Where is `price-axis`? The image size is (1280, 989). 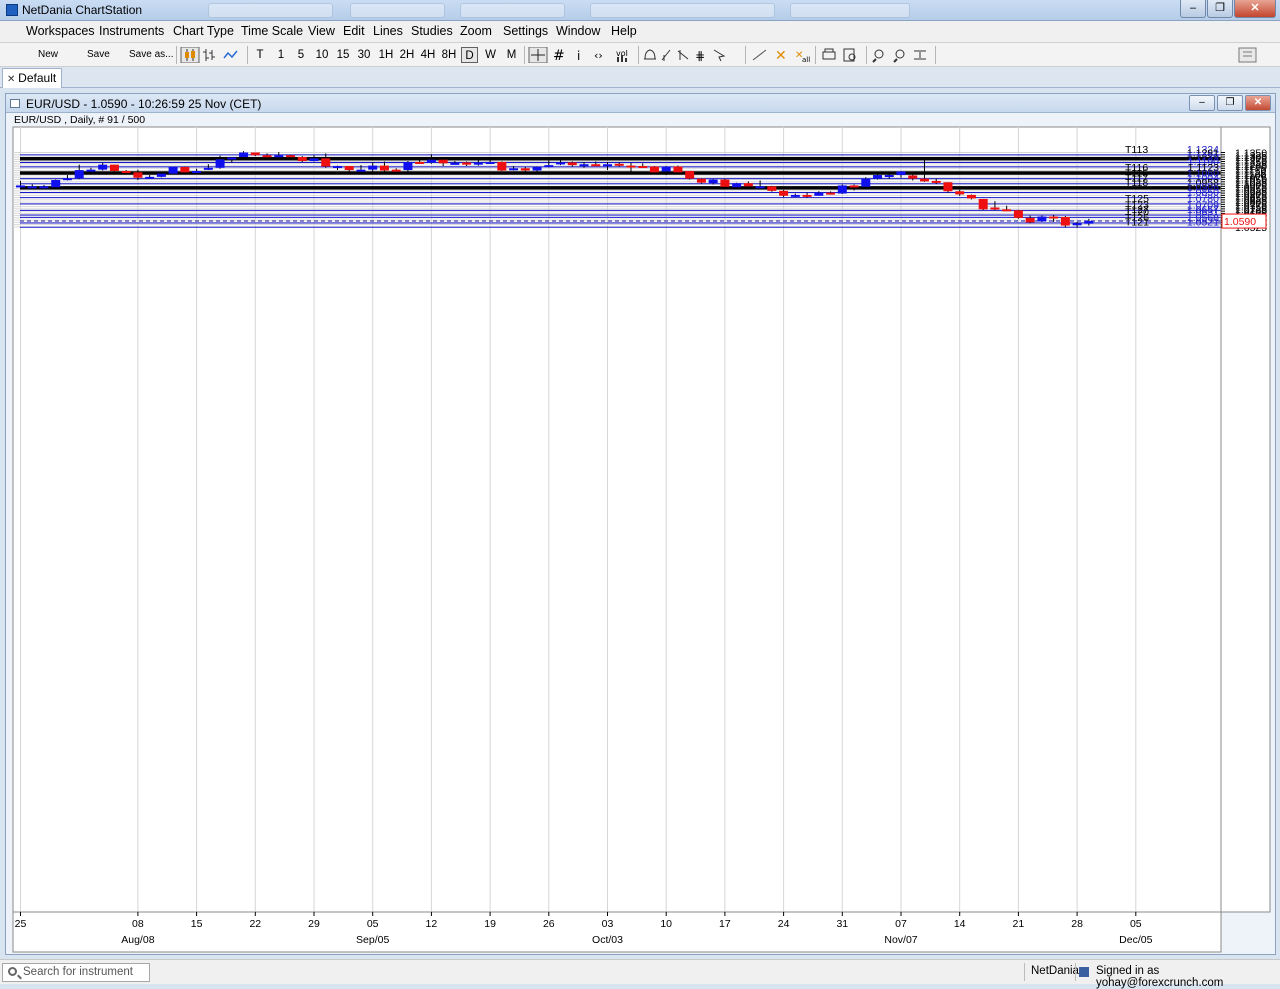 price-axis is located at coordinates (1245, 519).